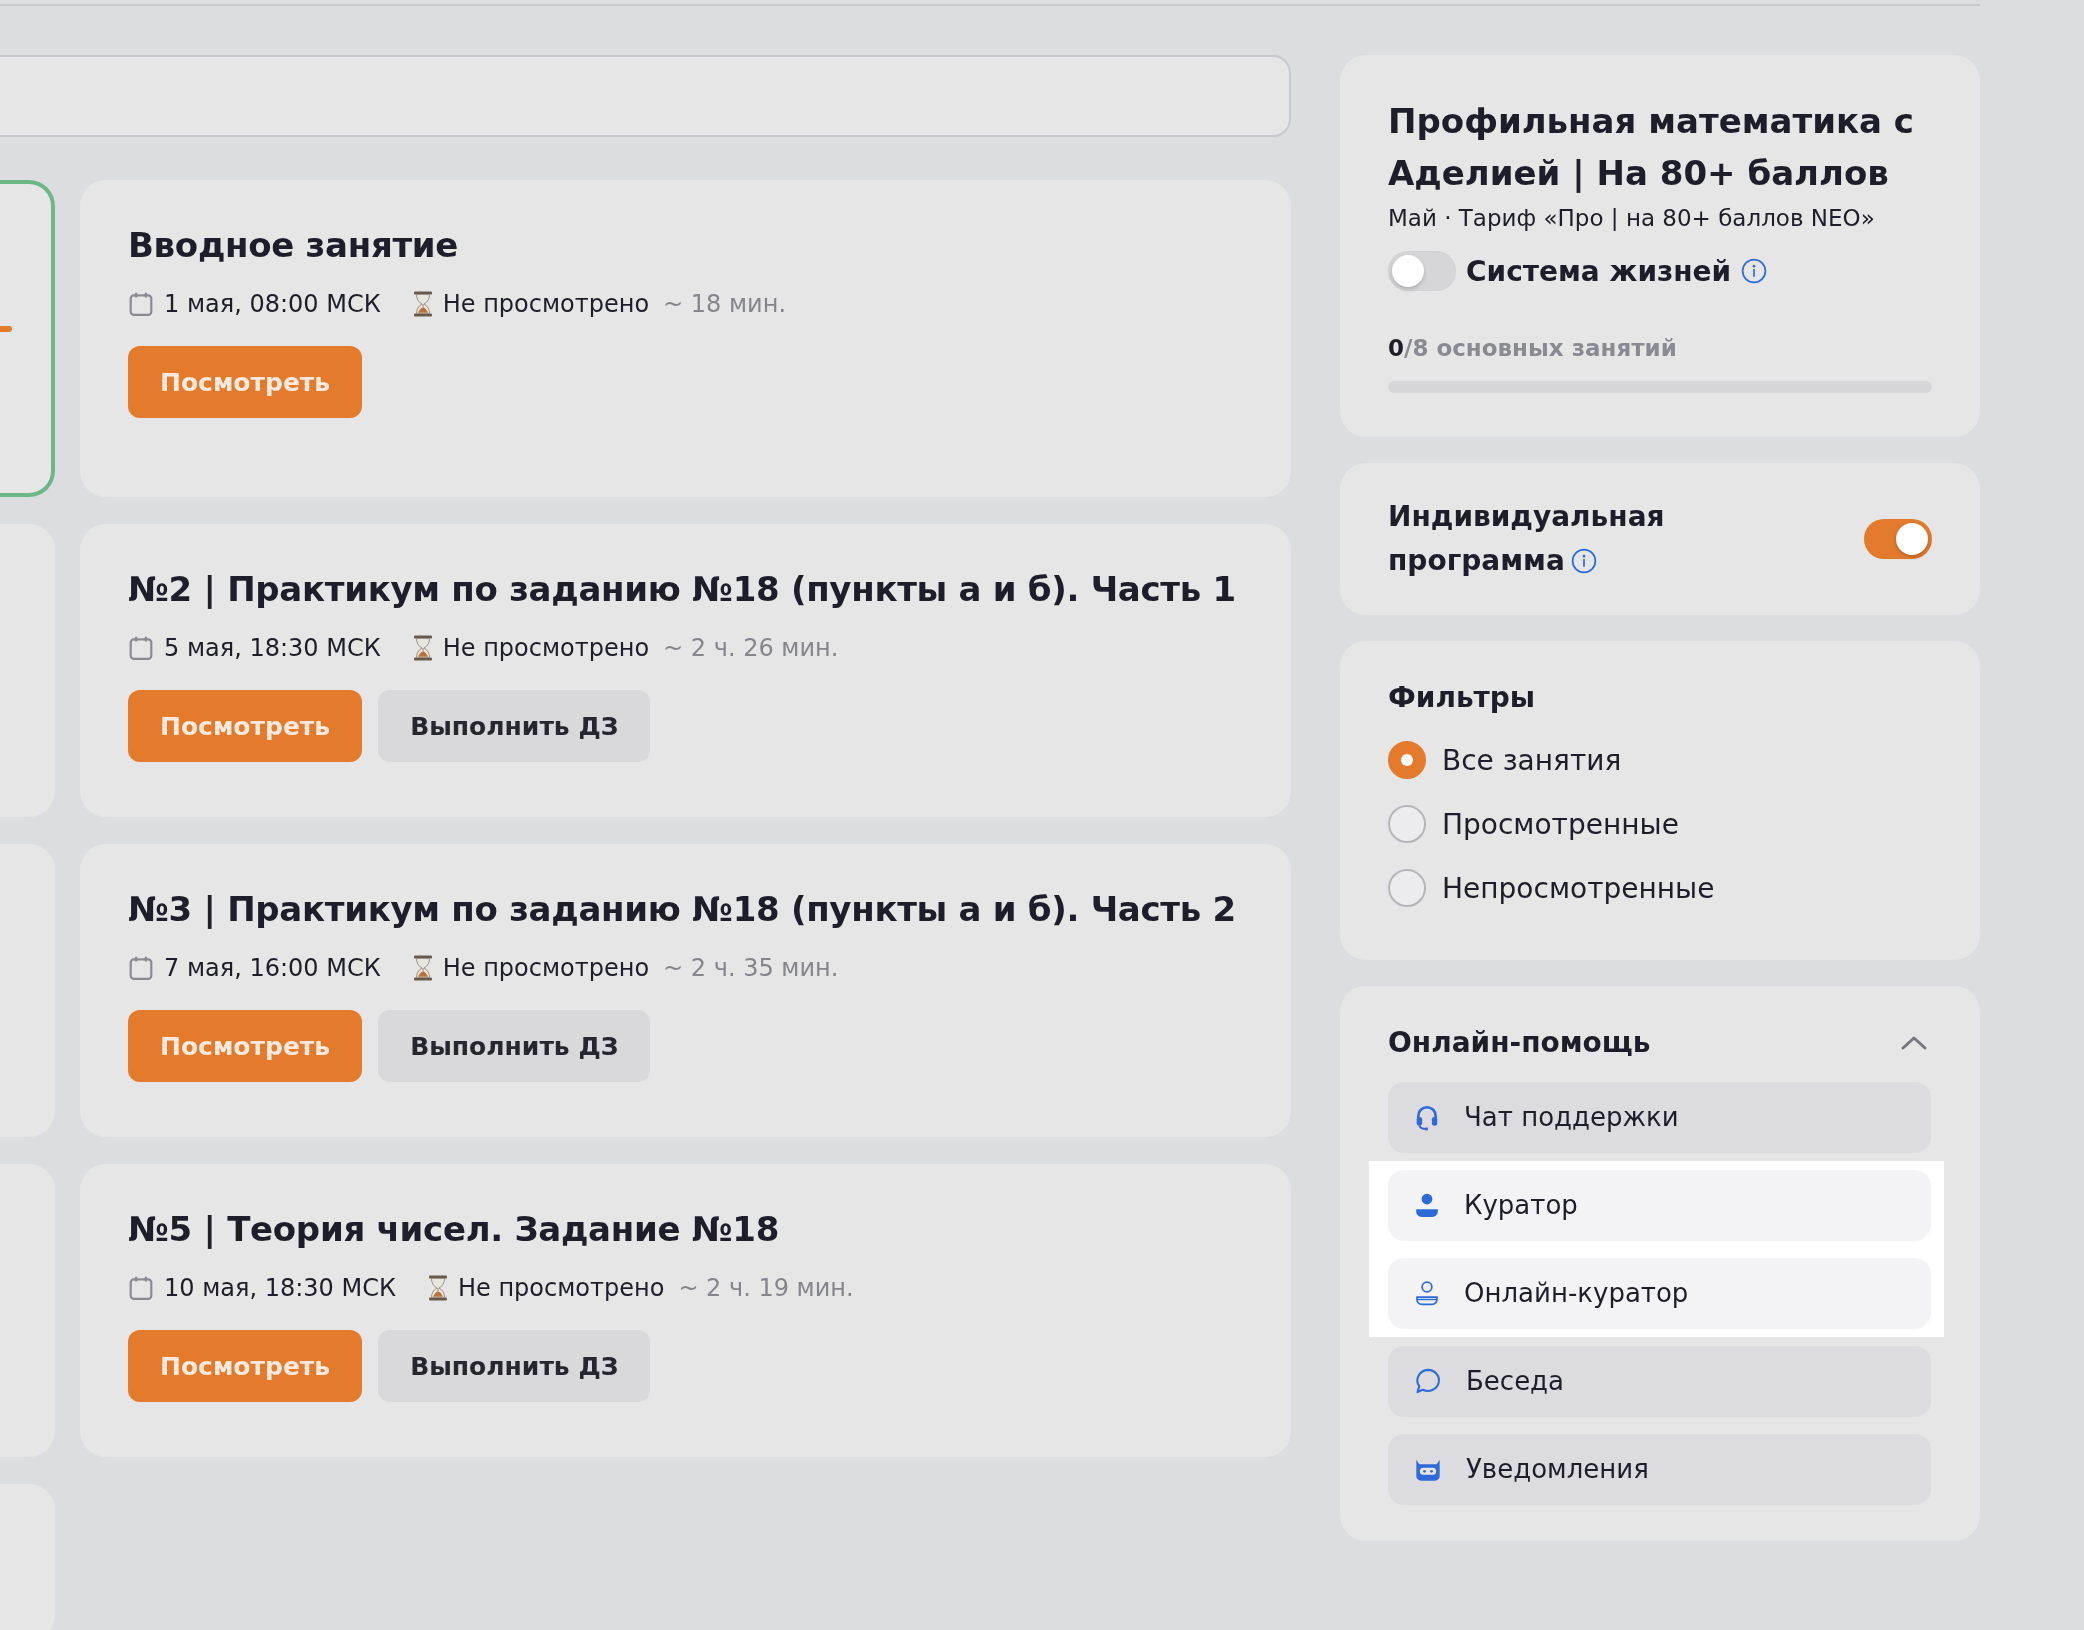  What do you see at coordinates (1519, 1042) in the screenshot?
I see `help-title: Онлайн-помощь` at bounding box center [1519, 1042].